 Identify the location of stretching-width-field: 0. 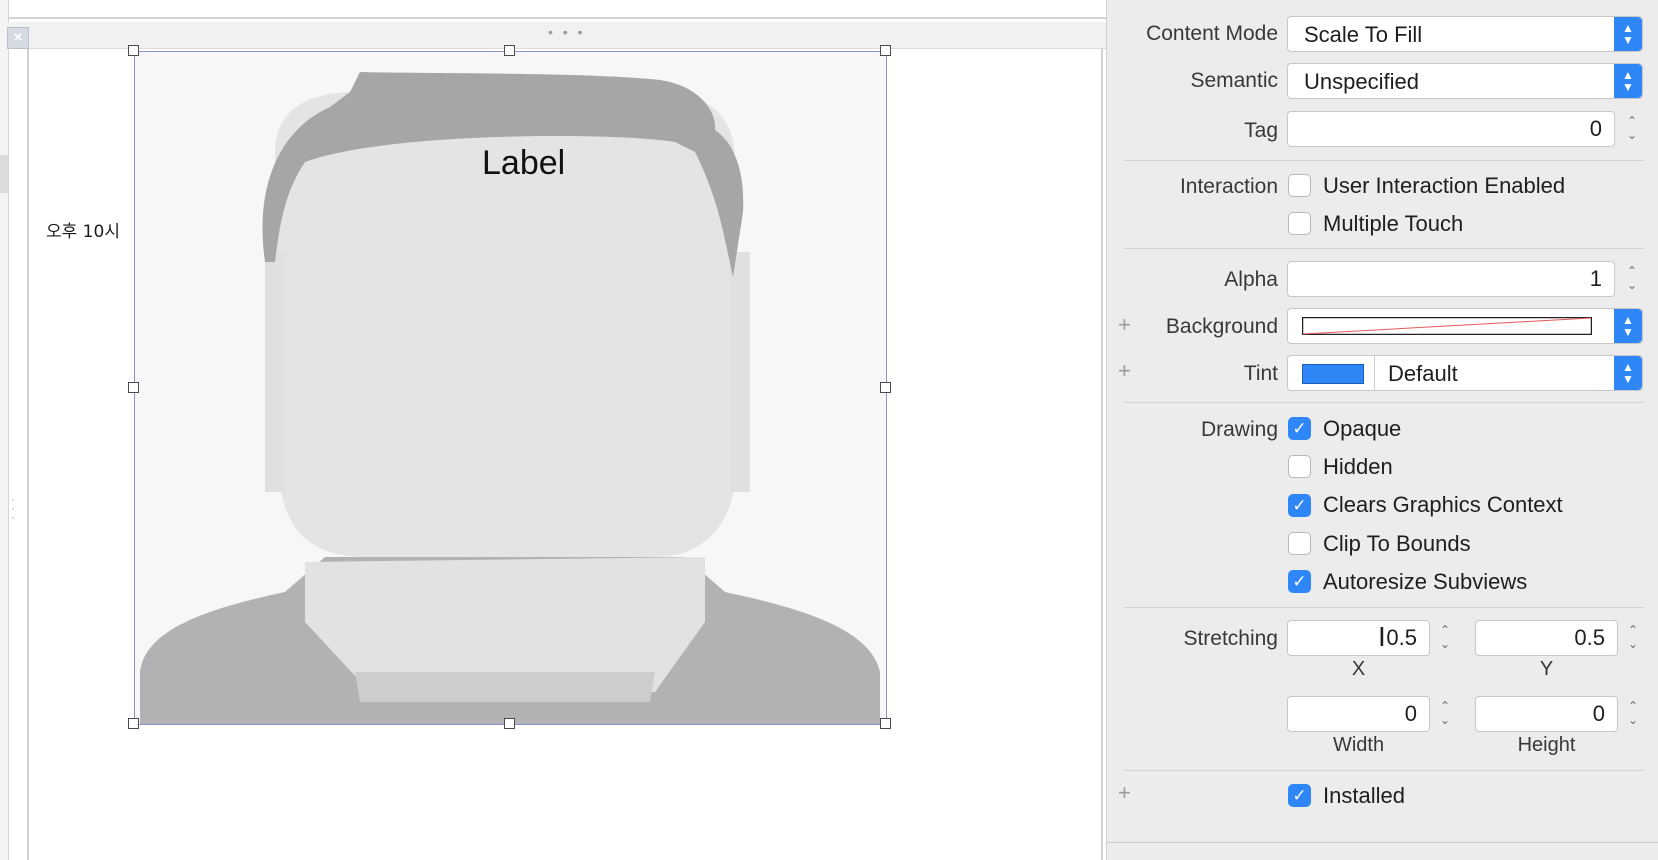
(1358, 714).